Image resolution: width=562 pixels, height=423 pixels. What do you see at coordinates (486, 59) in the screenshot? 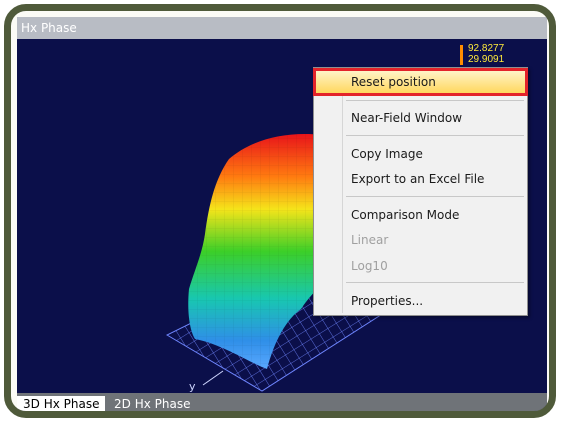
I see `colorbar-second-value: 29.9091` at bounding box center [486, 59].